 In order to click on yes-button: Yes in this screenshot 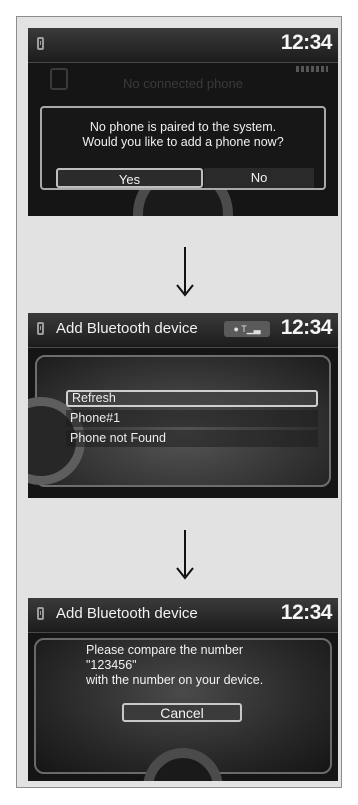, I will do `click(129, 178)`.